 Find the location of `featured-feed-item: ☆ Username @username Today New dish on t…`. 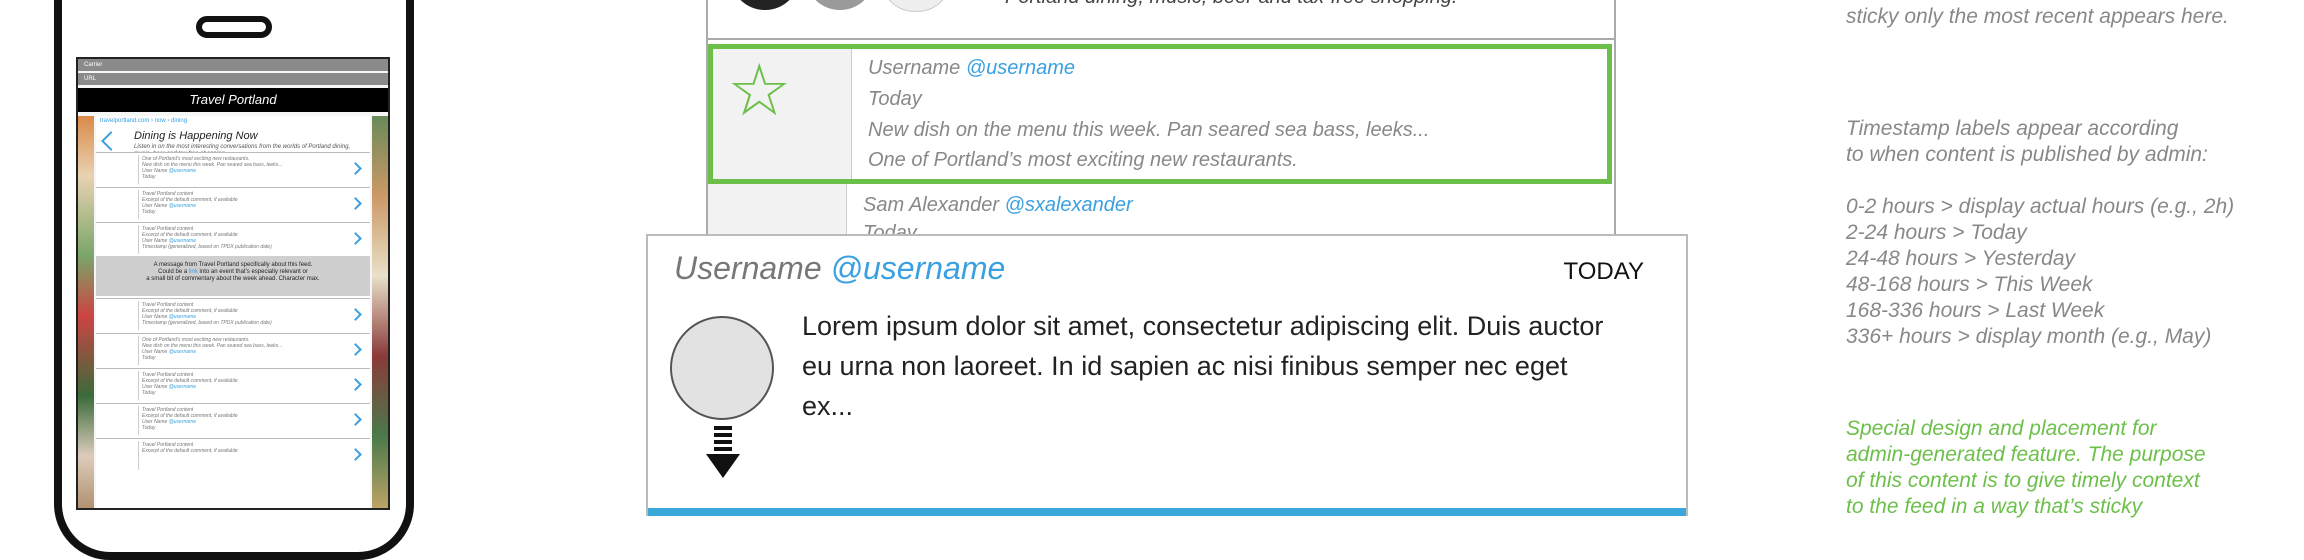

featured-feed-item: ☆ Username @username Today New dish on t… is located at coordinates (1160, 114).